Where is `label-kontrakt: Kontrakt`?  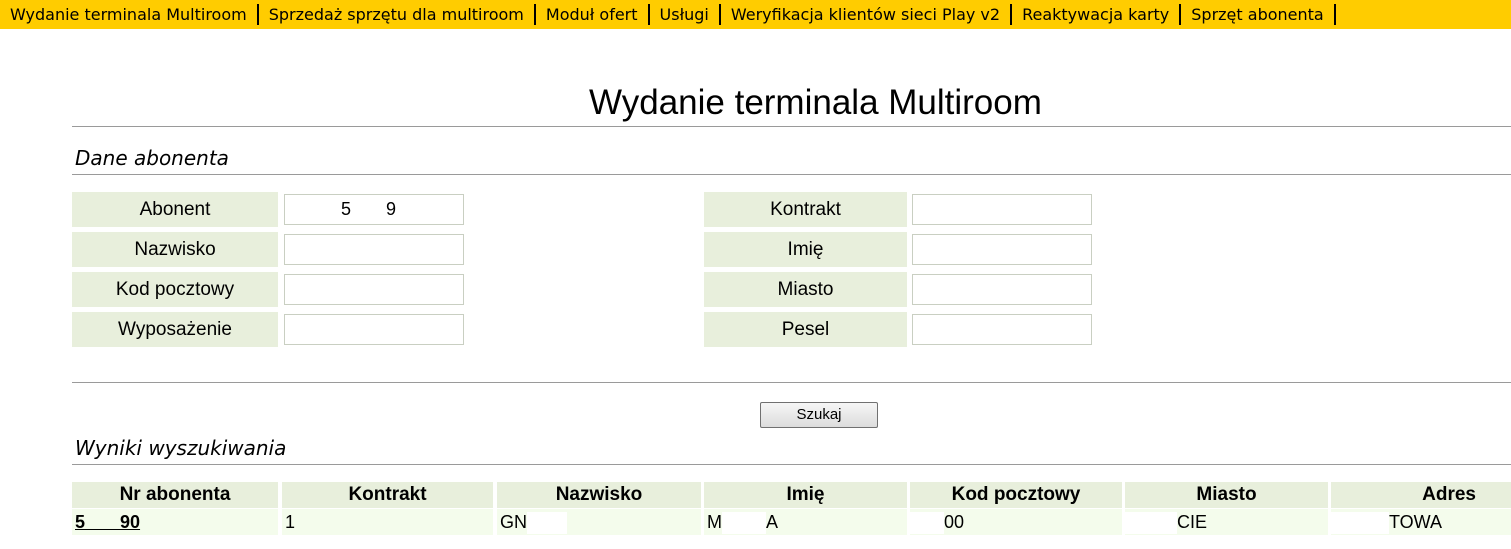
label-kontrakt: Kontrakt is located at coordinates (805, 209).